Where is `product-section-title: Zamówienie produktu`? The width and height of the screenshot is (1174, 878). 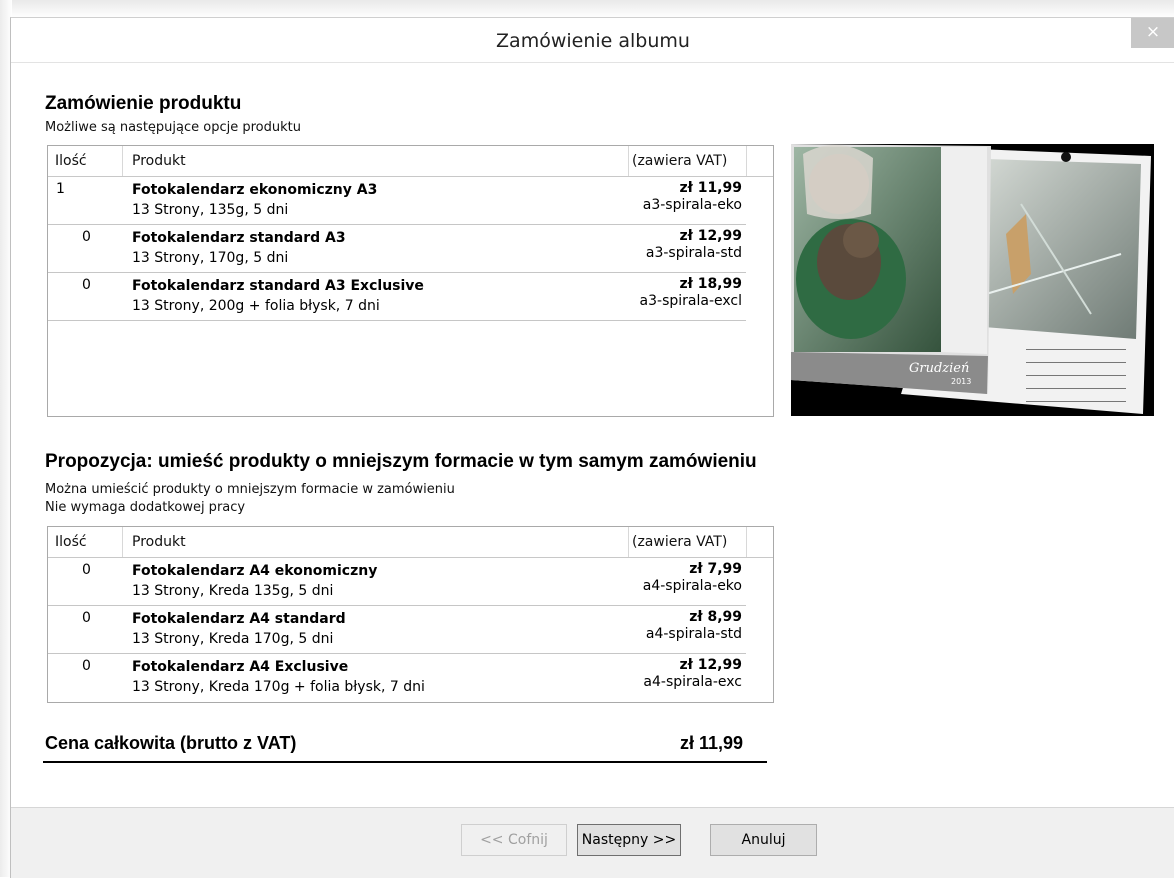
product-section-title: Zamówienie produktu is located at coordinates (143, 103).